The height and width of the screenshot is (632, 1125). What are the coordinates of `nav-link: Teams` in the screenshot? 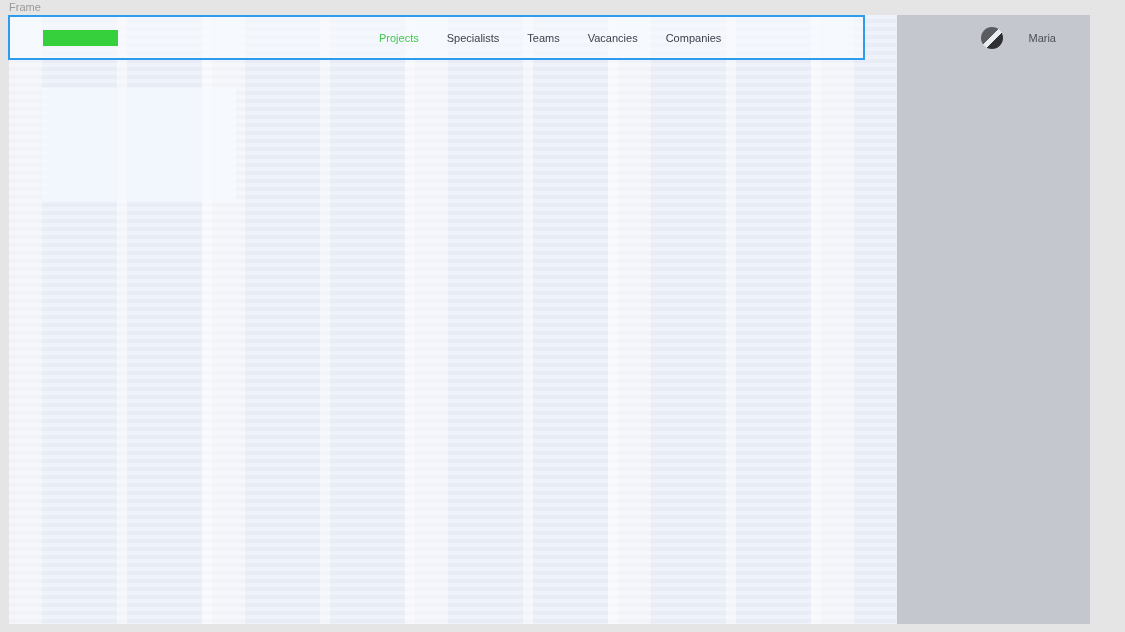 It's located at (543, 37).